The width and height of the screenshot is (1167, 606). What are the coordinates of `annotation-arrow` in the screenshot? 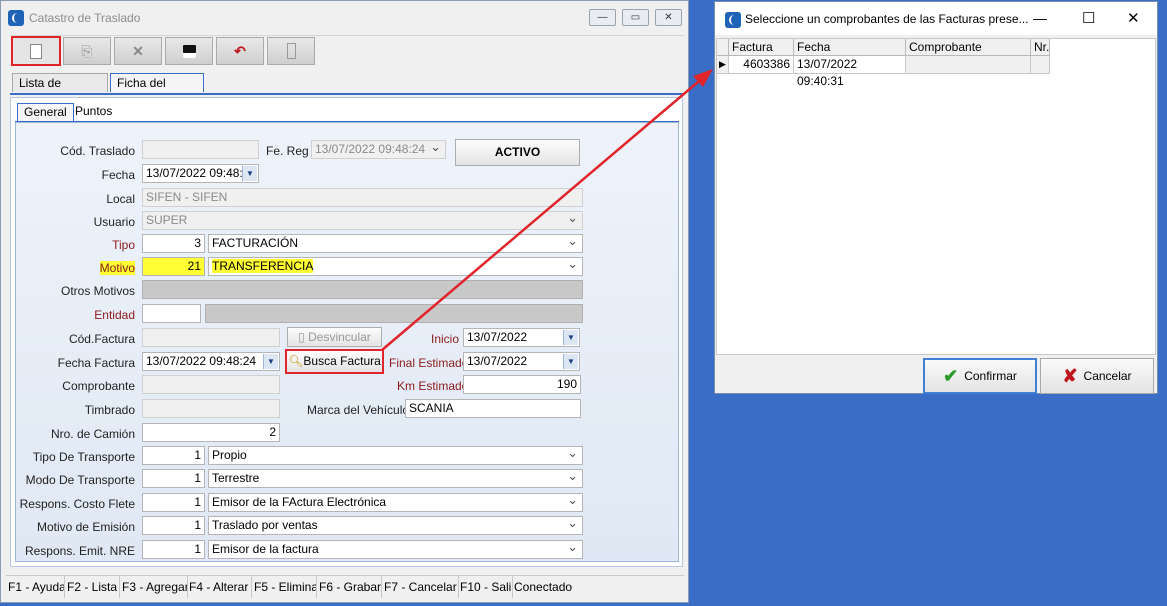 It's located at (547, 210).